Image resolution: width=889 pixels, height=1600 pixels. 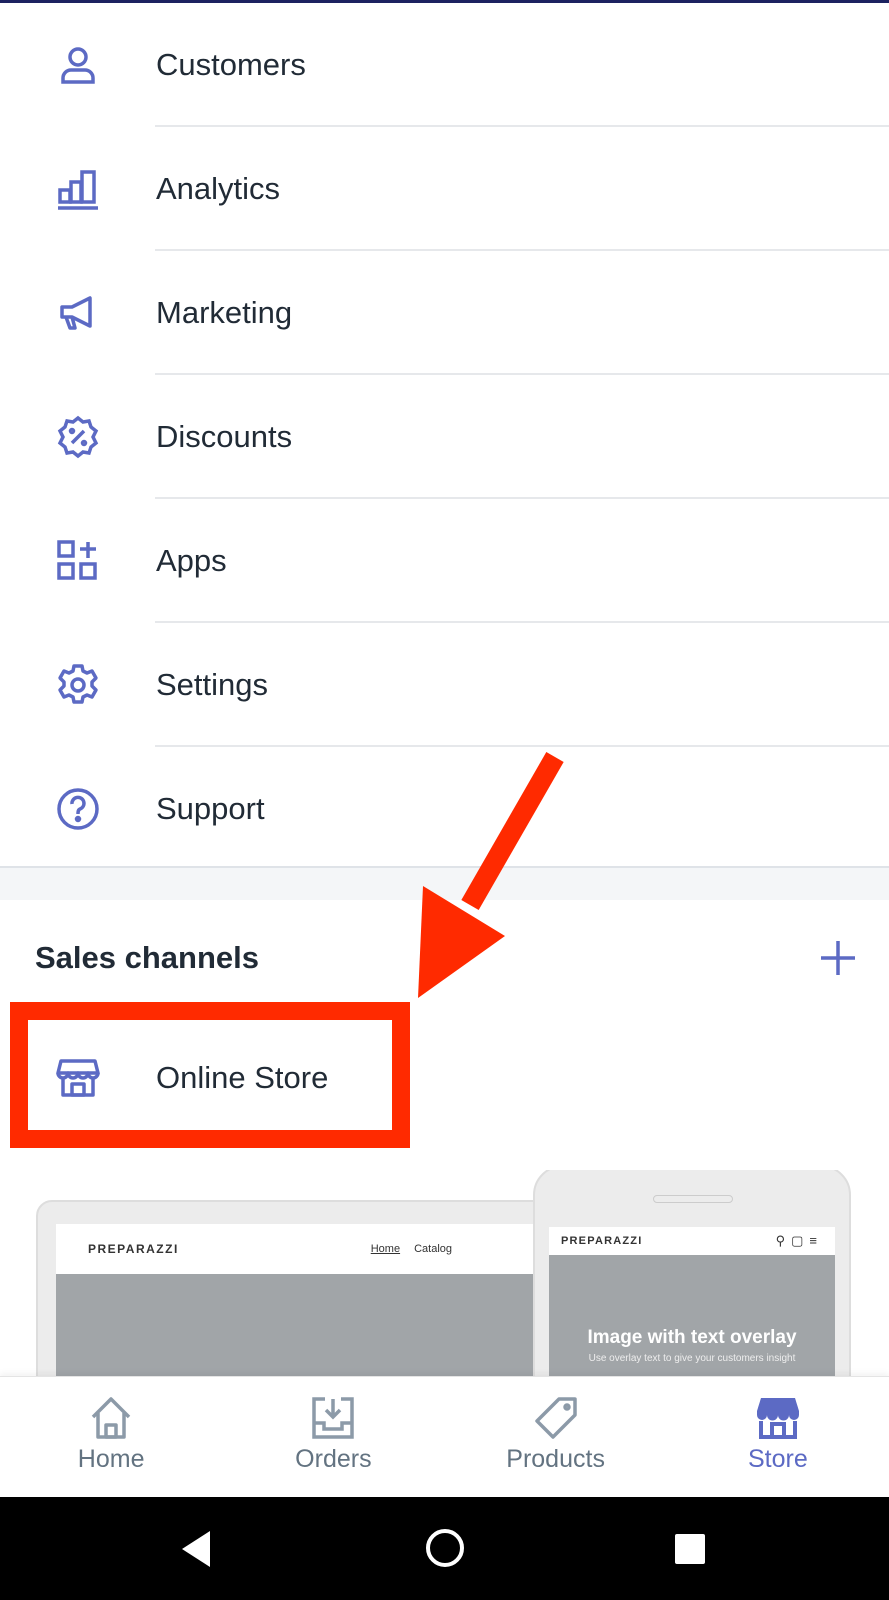 What do you see at coordinates (231, 64) in the screenshot?
I see `menu-item-label: Customers` at bounding box center [231, 64].